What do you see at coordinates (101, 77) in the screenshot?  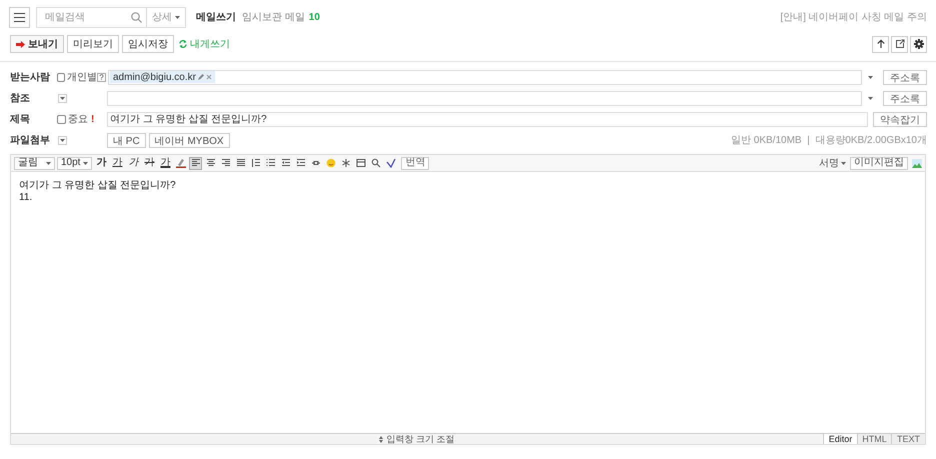 I see `help-badge: ?` at bounding box center [101, 77].